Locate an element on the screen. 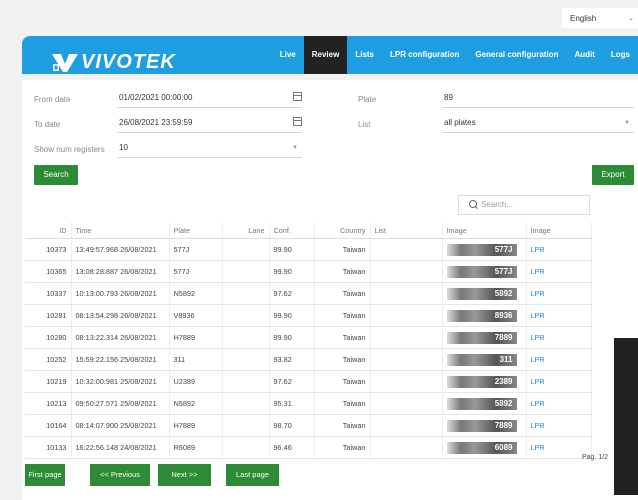 The width and height of the screenshot is (638, 500). last-page-button: Last page is located at coordinates (252, 475).